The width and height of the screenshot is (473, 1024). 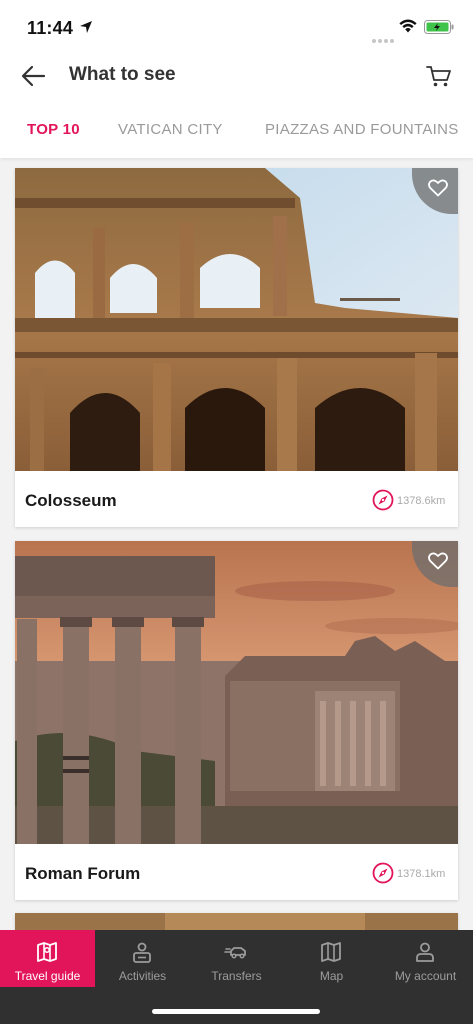 I want to click on map-icon, so click(x=331, y=952).